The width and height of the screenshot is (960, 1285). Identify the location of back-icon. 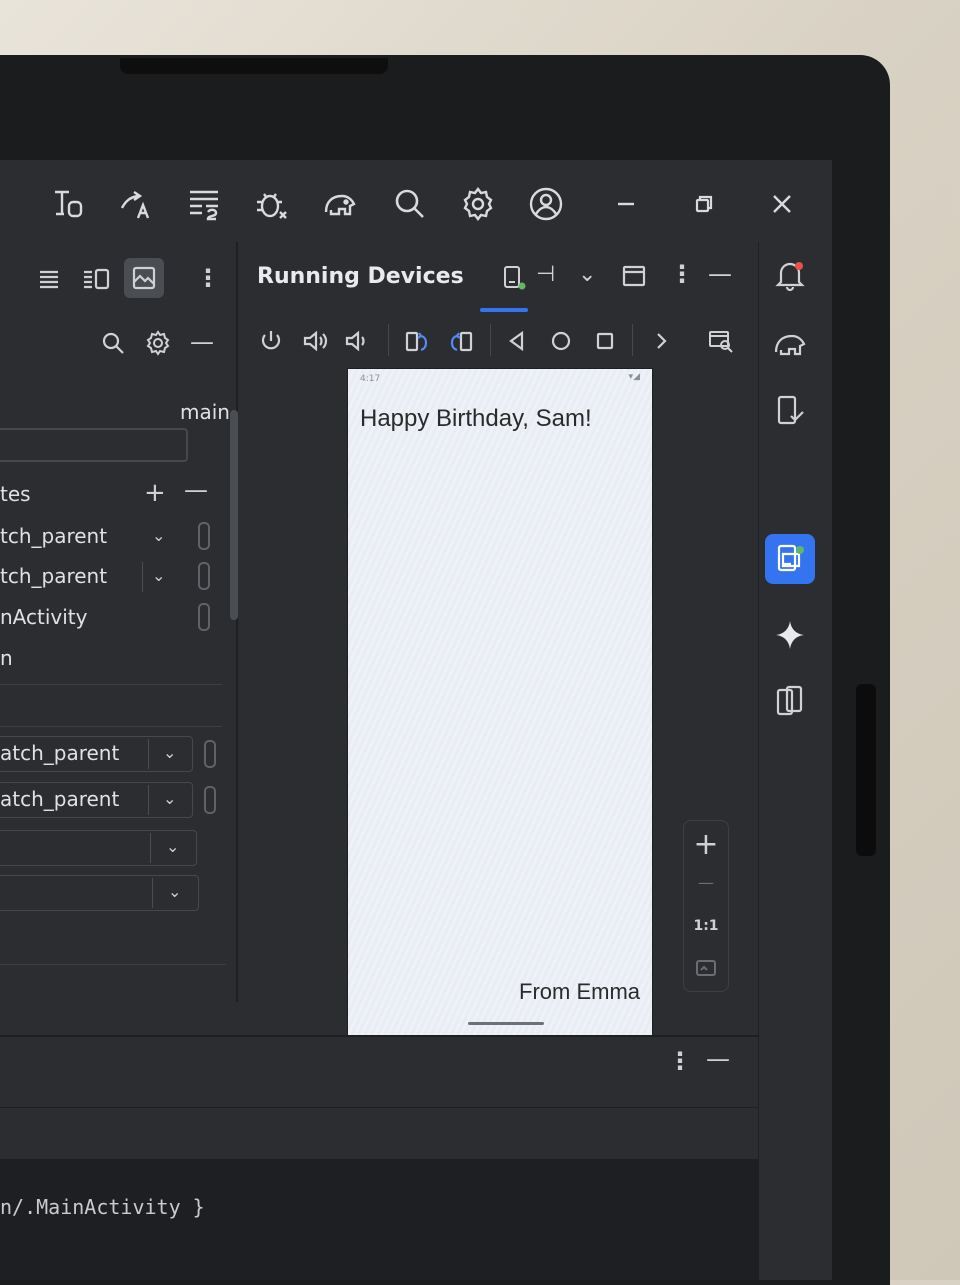
(517, 343).